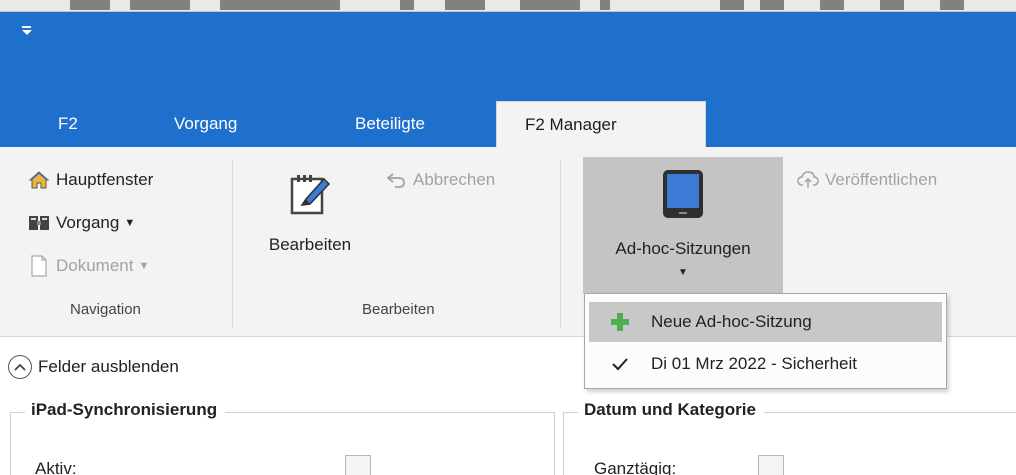  What do you see at coordinates (620, 364) in the screenshot?
I see `checkmark-icon` at bounding box center [620, 364].